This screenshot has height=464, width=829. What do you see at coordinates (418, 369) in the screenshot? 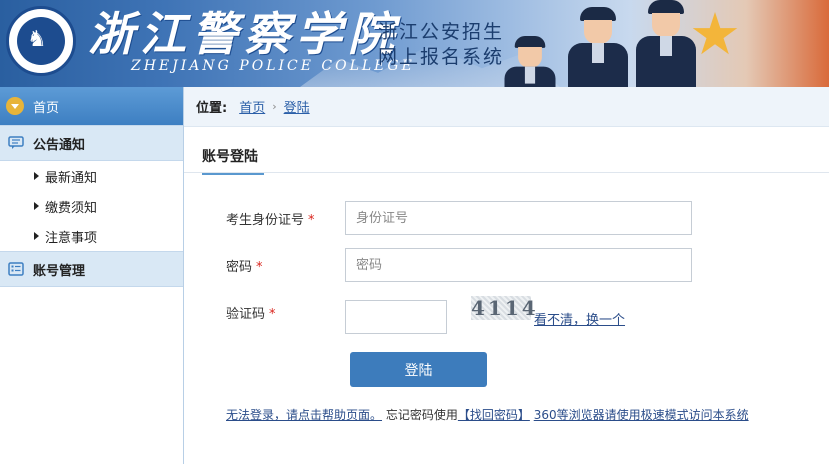
I see `login-button: 登陆` at bounding box center [418, 369].